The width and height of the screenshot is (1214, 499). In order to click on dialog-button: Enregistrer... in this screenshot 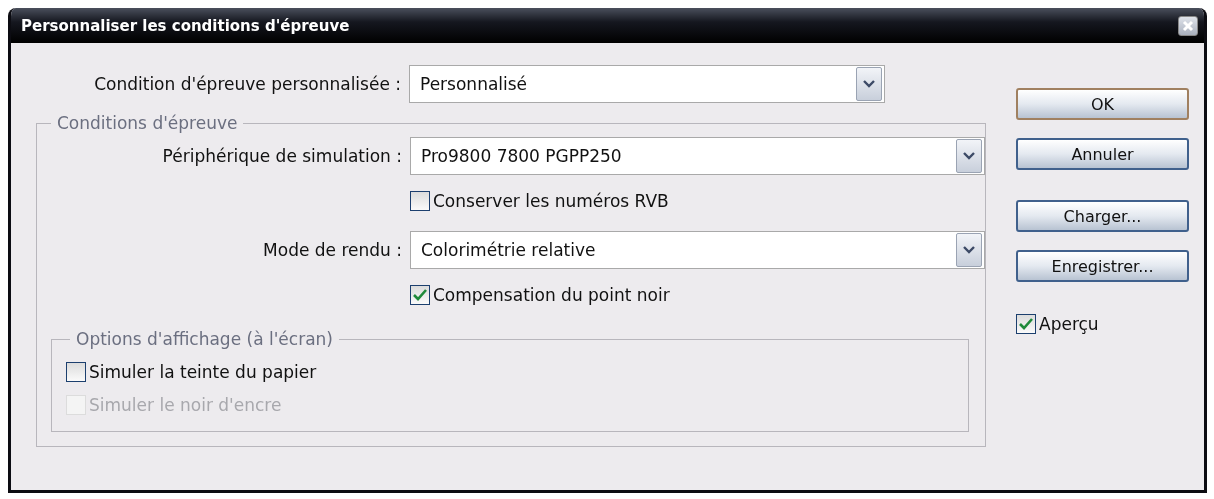, I will do `click(1102, 266)`.